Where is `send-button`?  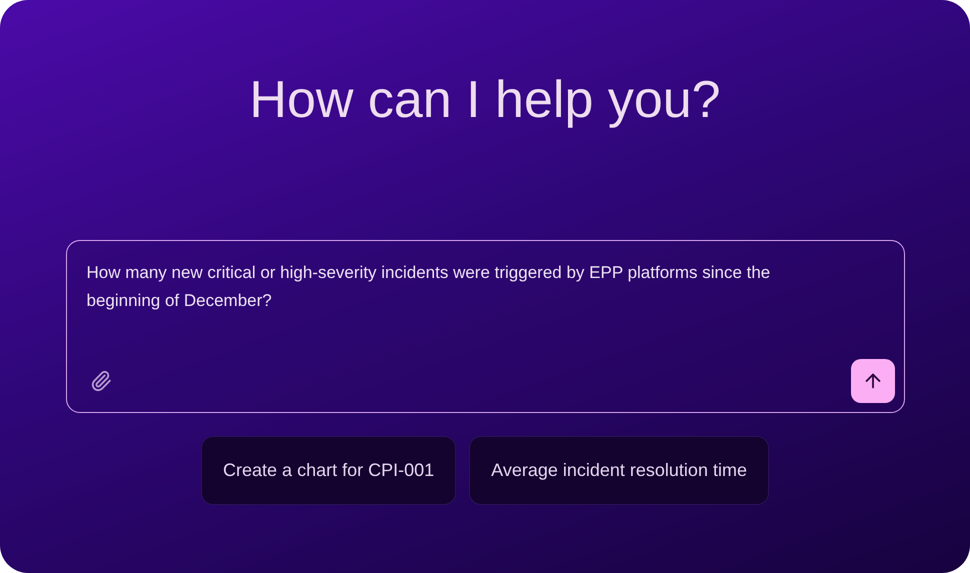 send-button is located at coordinates (872, 381).